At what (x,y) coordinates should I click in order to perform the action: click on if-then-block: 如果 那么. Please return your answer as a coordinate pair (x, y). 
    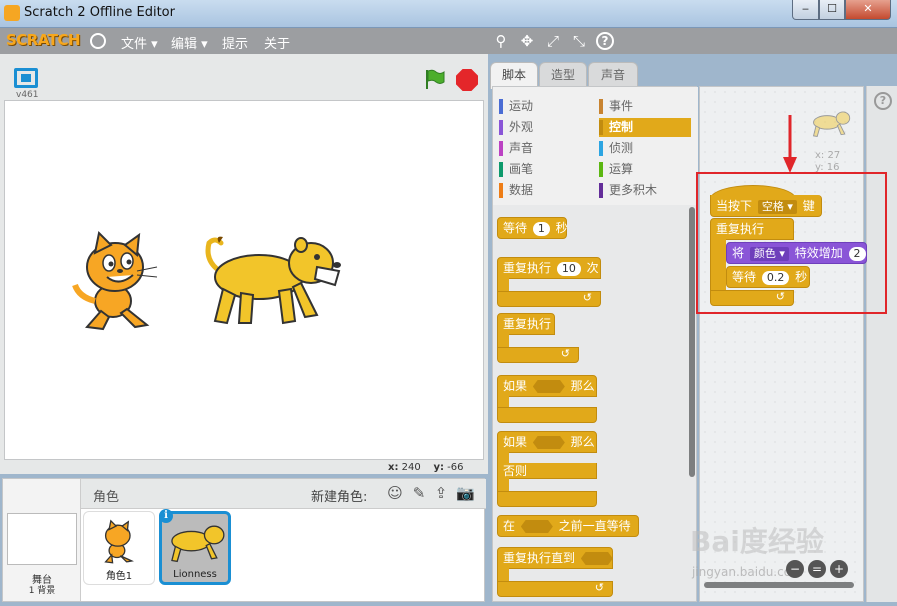
    Looking at the image, I should click on (547, 399).